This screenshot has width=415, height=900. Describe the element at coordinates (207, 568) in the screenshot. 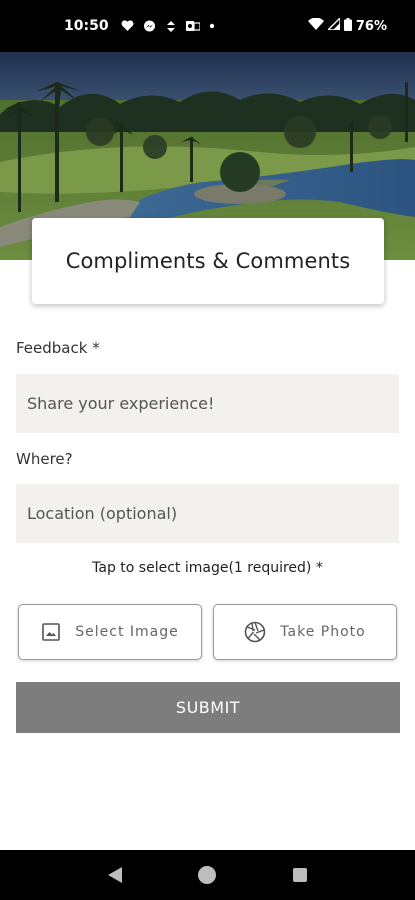

I see `image-requirement-note: Tap to select image(1 required) *` at that location.